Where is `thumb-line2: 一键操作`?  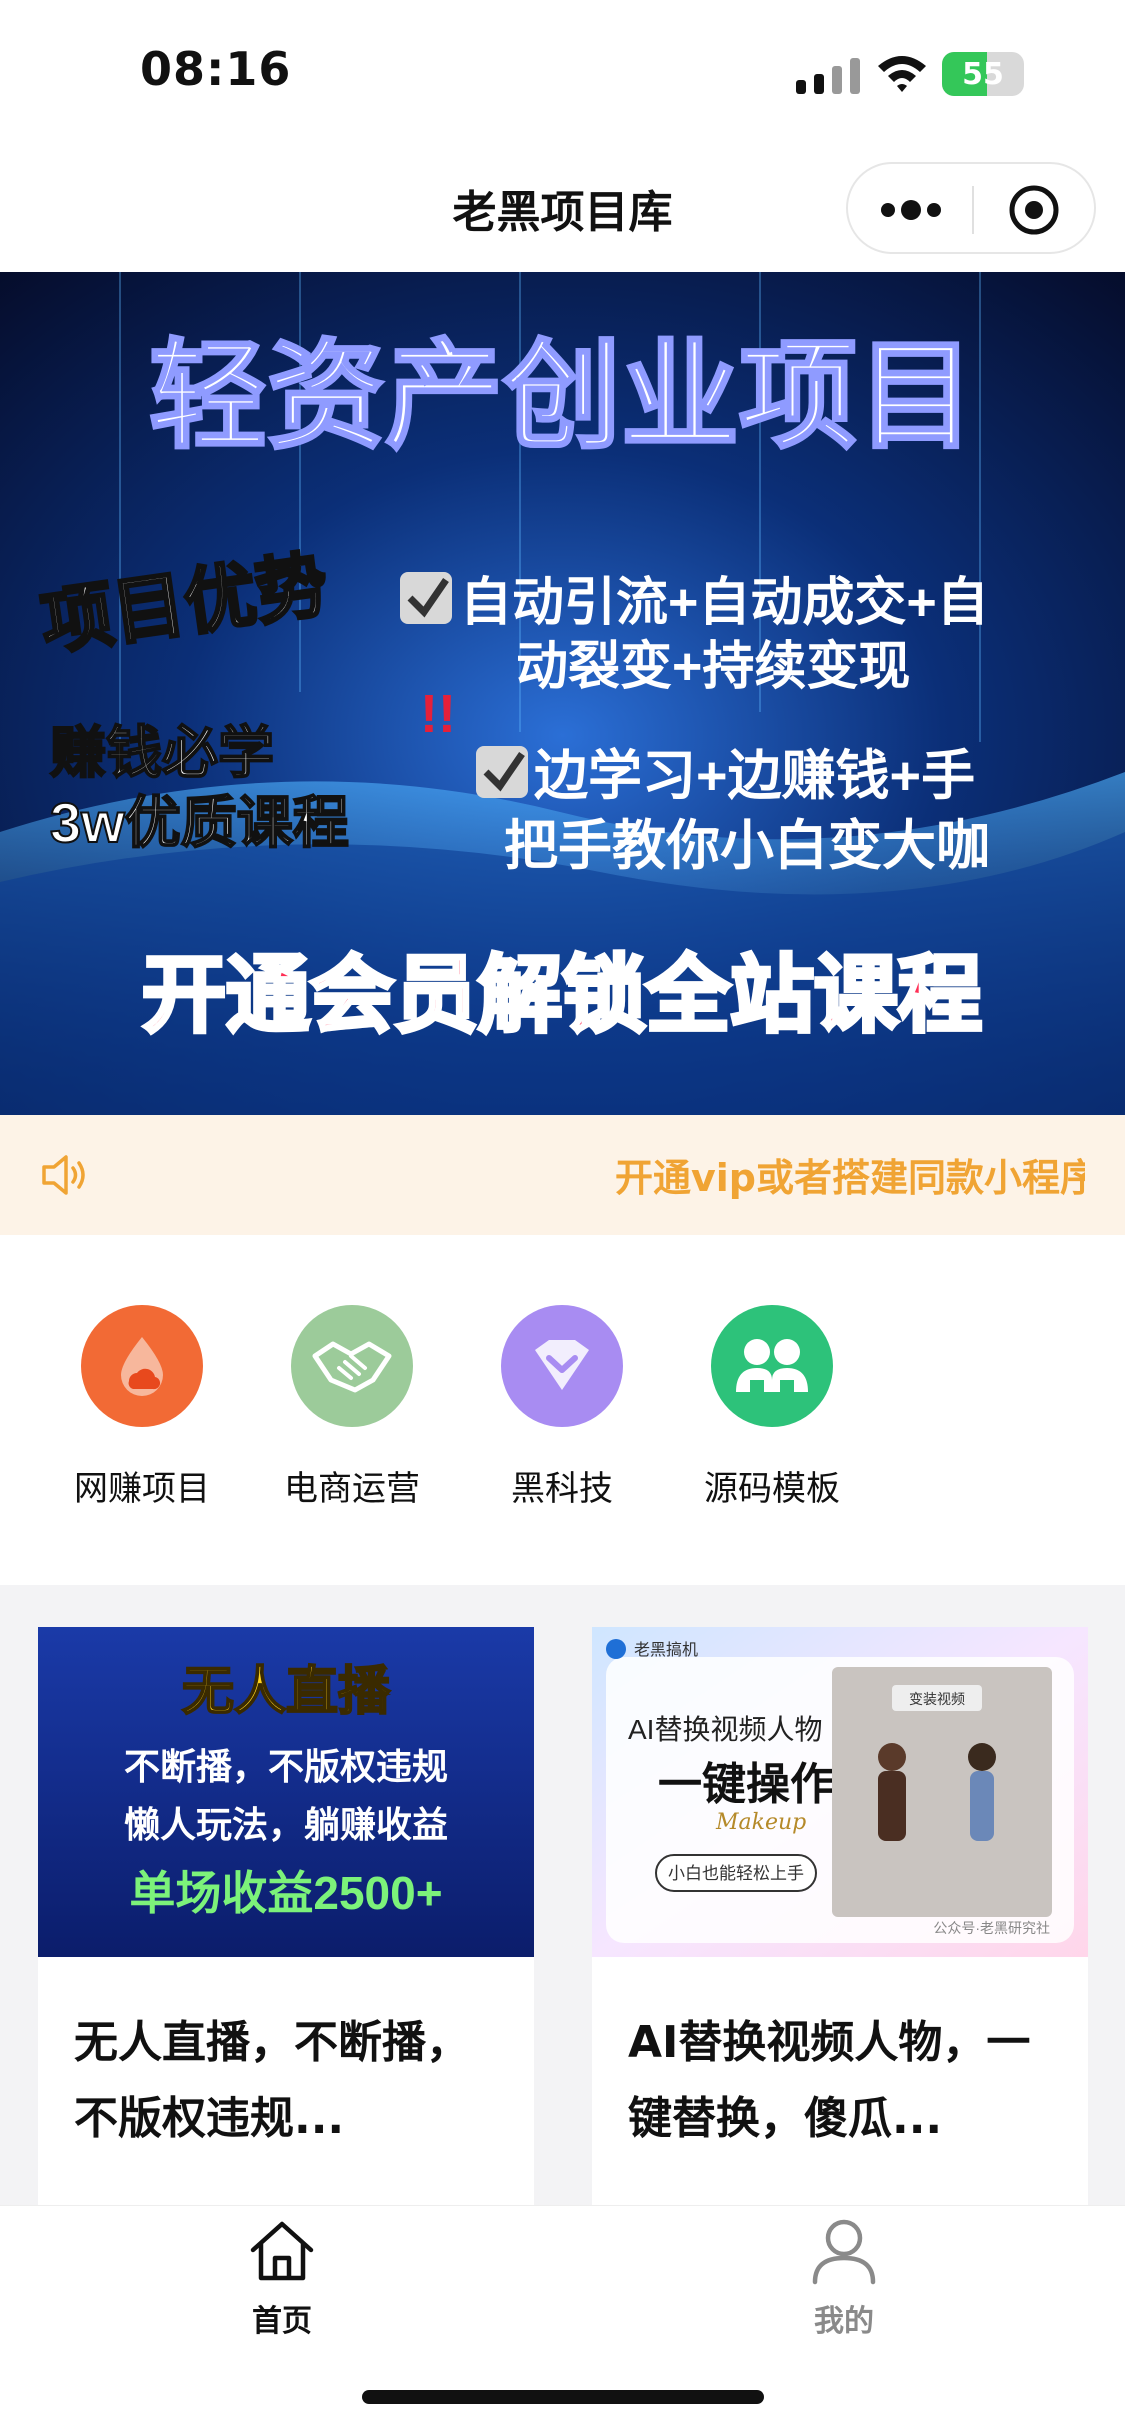
thumb-line2: 一键操作 is located at coordinates (746, 1784).